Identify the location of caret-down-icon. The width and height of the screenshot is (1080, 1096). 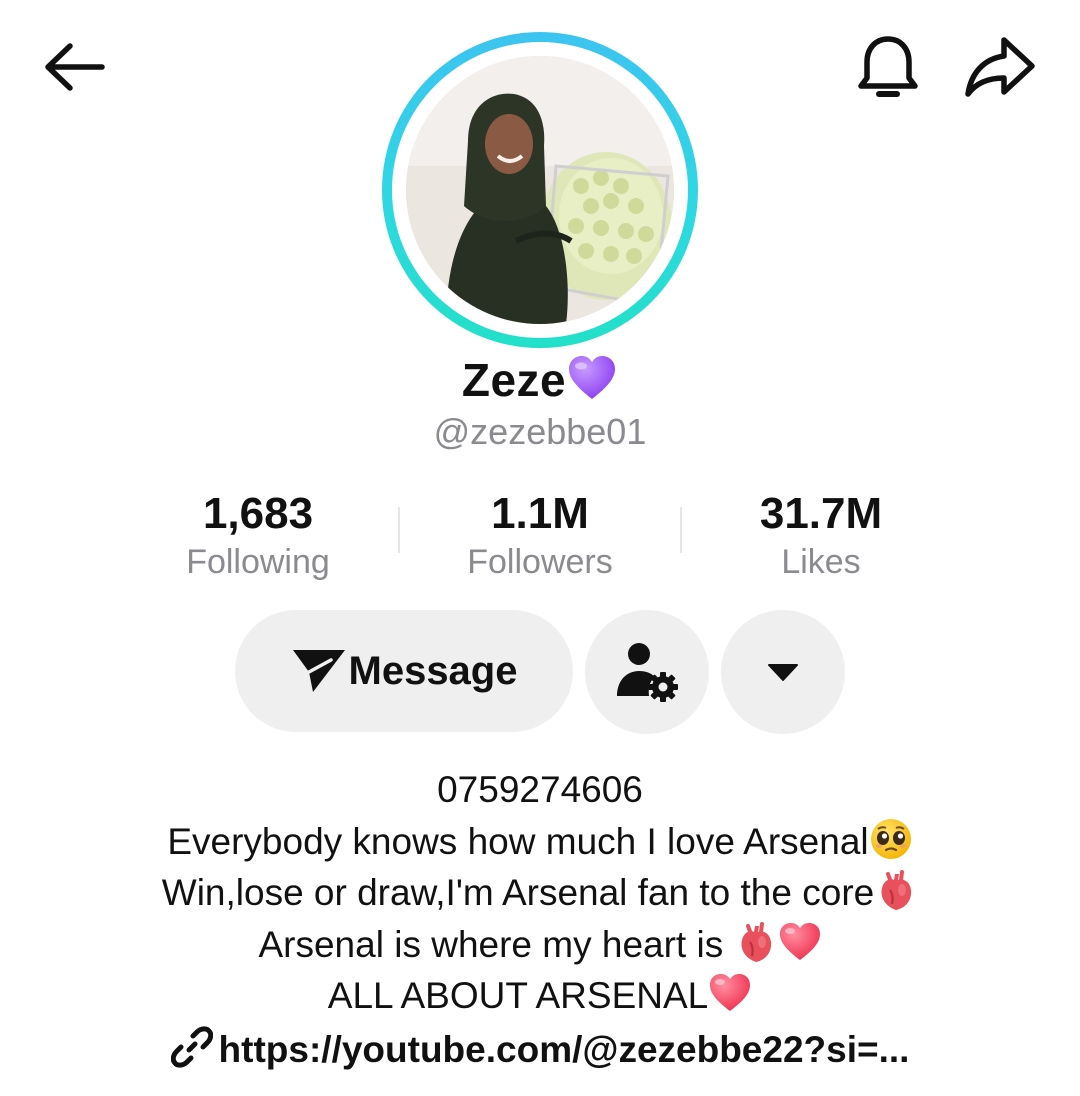
(783, 672).